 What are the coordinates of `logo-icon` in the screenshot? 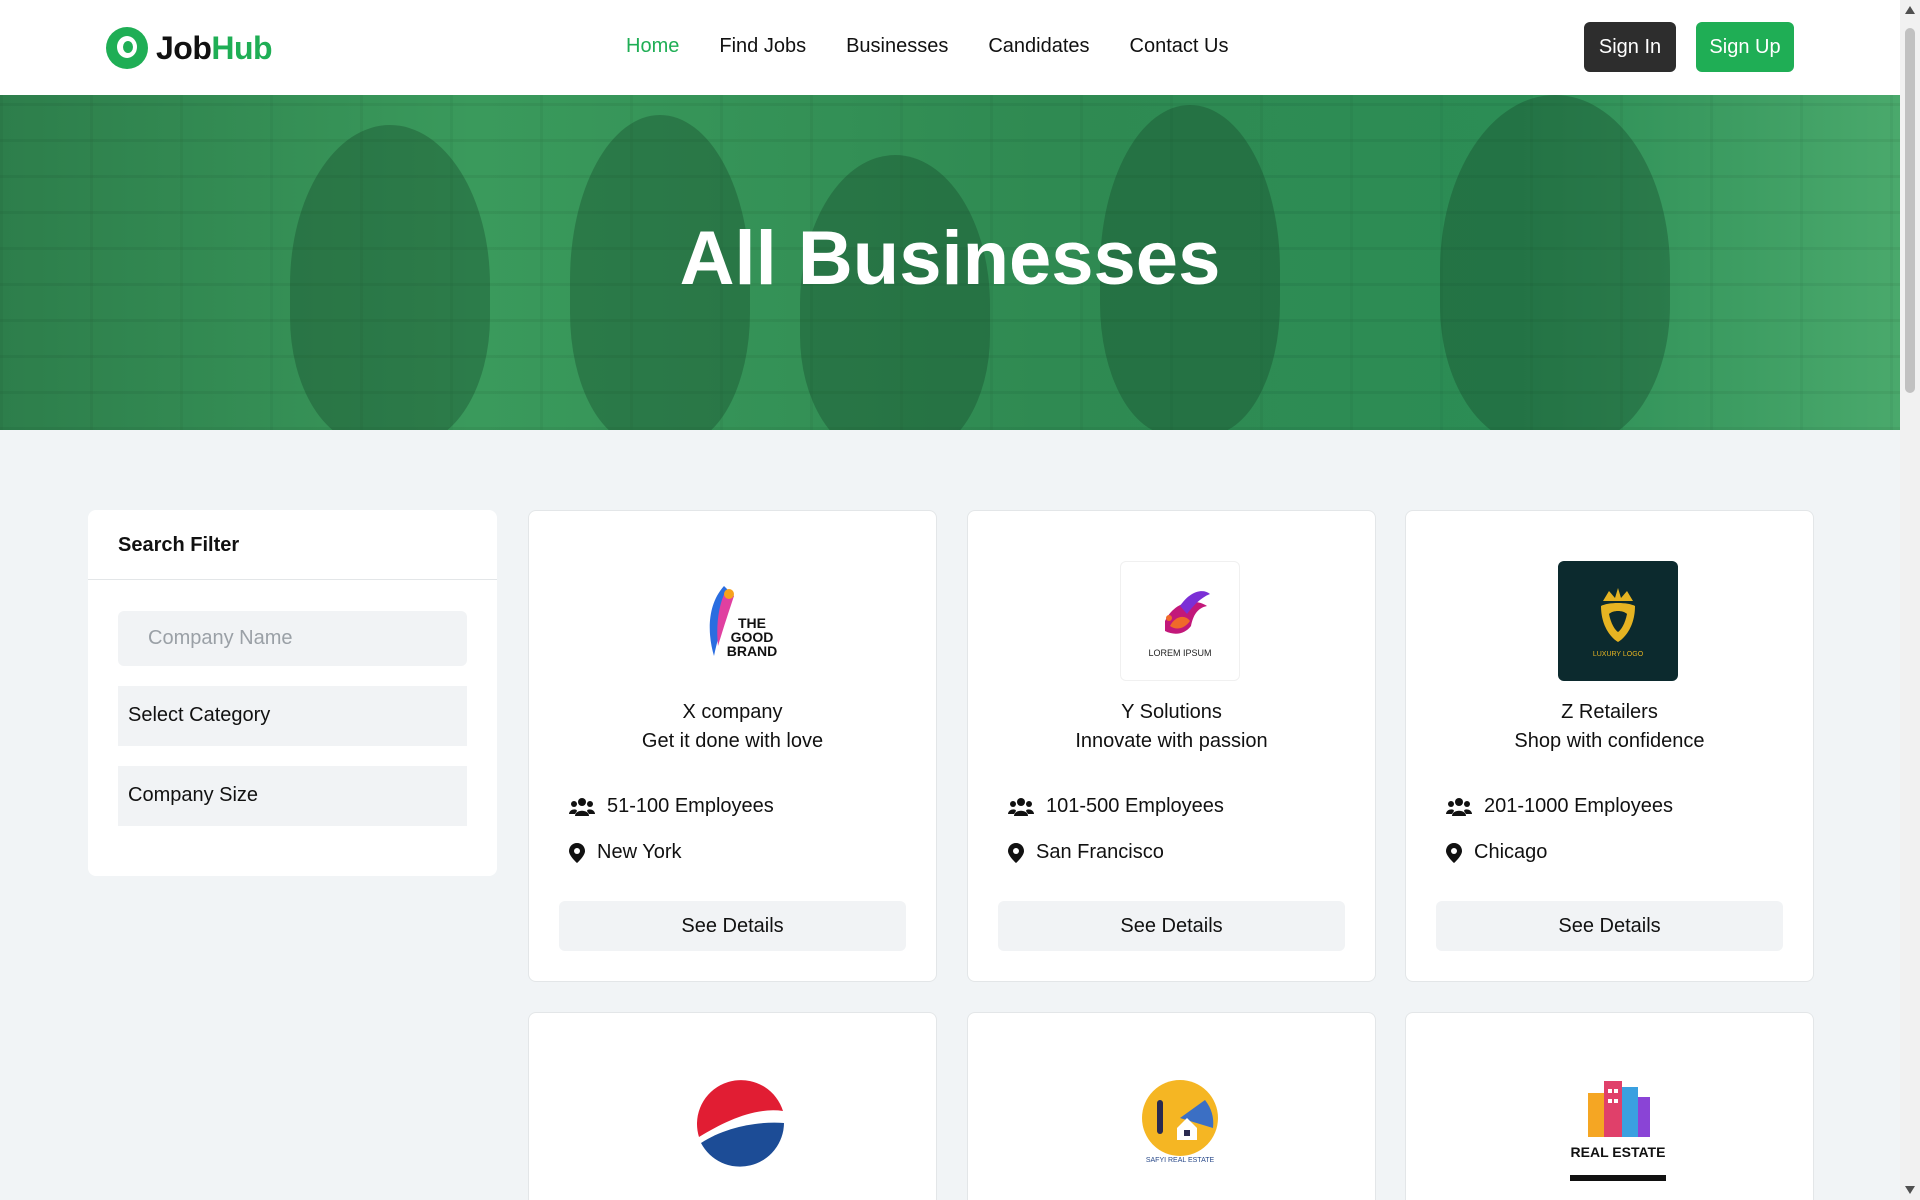 It's located at (127, 48).